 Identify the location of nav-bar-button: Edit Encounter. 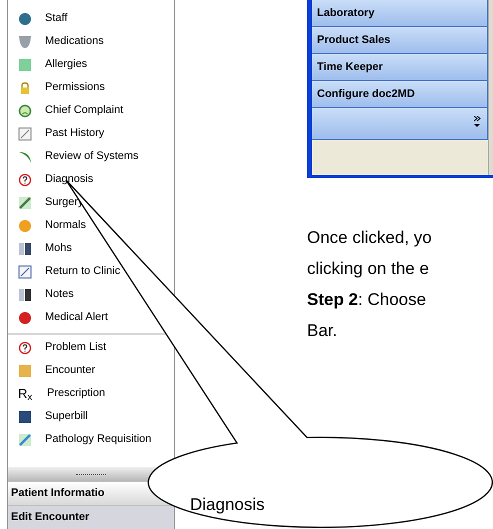
(91, 517).